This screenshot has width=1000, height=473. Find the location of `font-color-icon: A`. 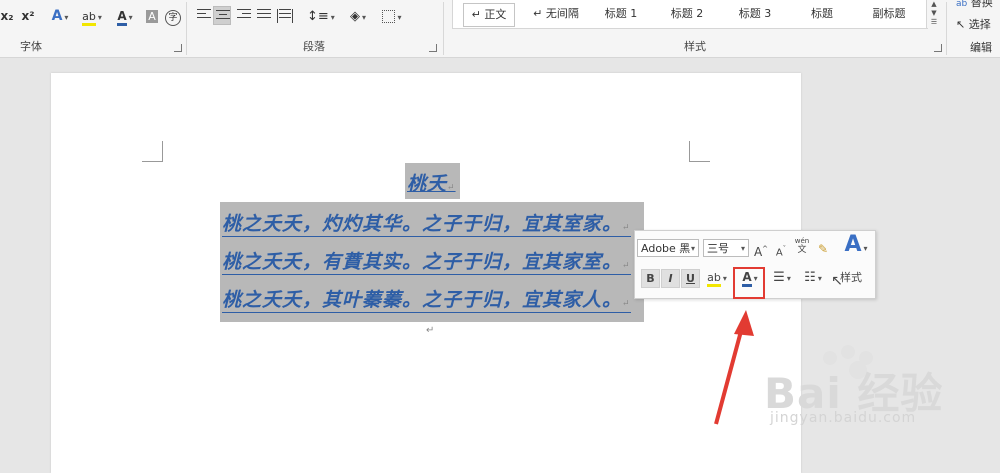

font-color-icon: A is located at coordinates (122, 17).